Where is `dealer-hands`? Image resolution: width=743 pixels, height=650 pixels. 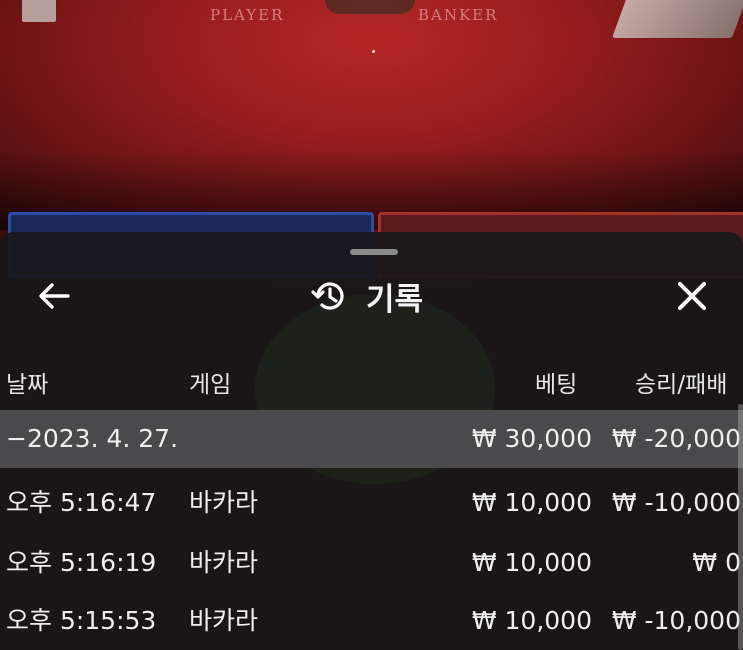 dealer-hands is located at coordinates (370, 7).